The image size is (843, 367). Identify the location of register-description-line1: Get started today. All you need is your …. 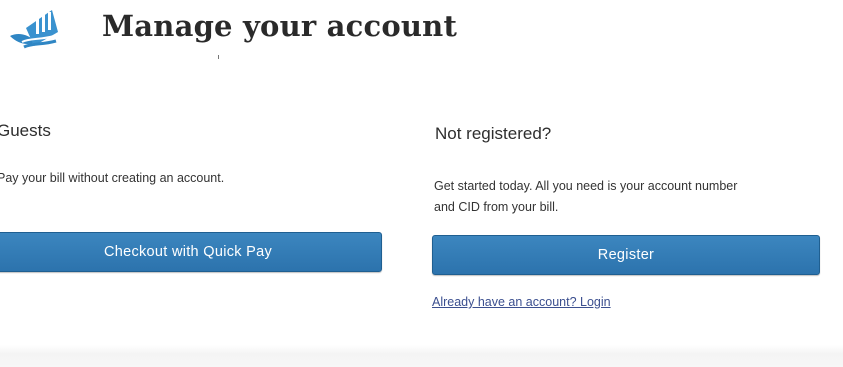
(586, 186).